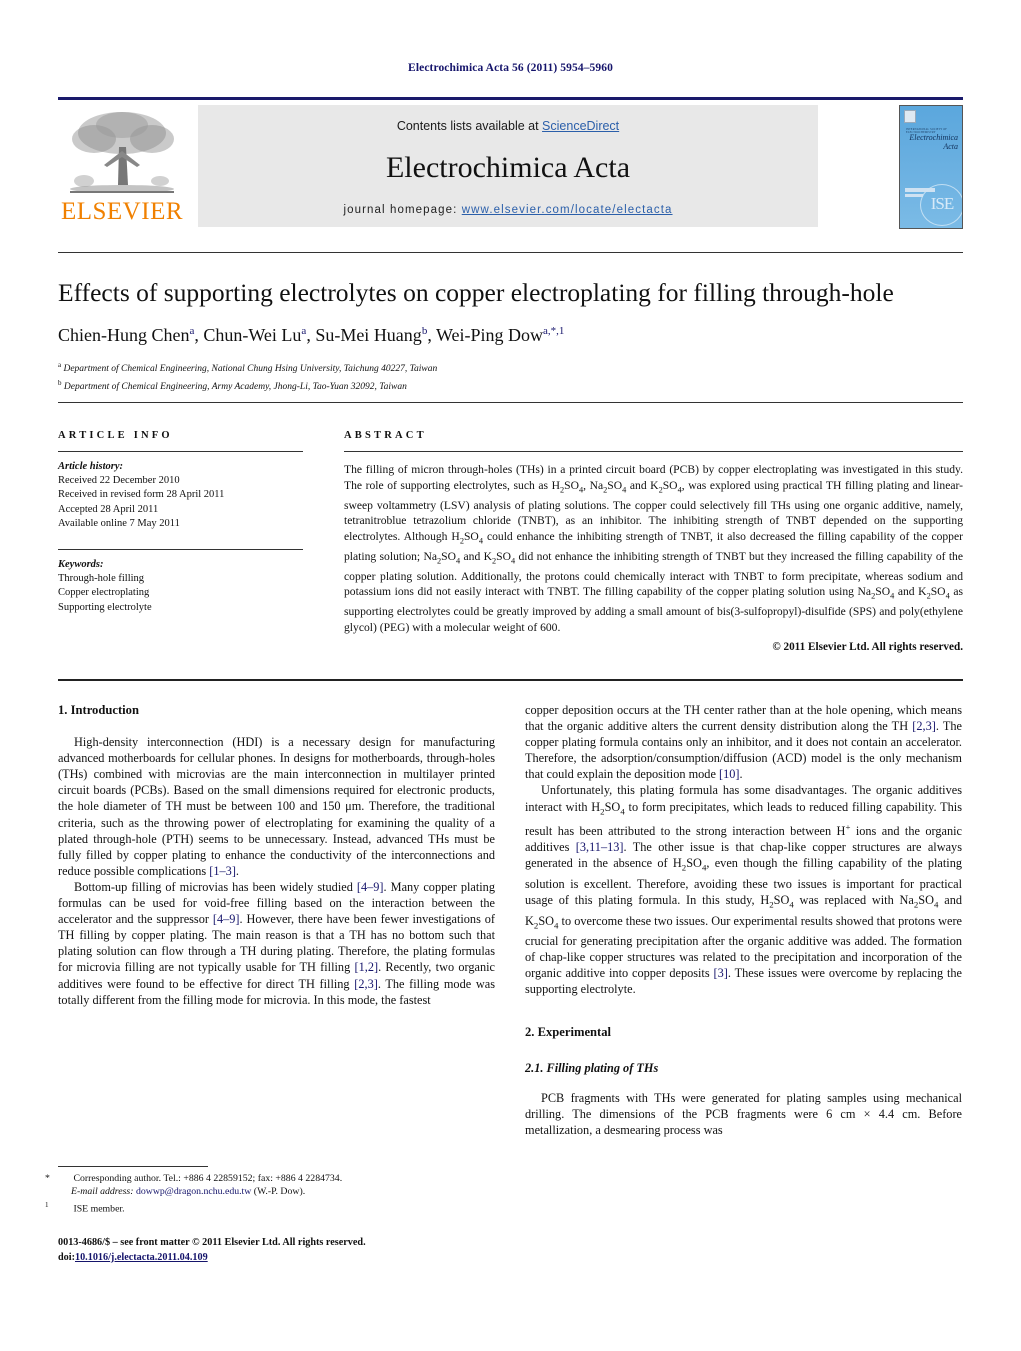 The image size is (1021, 1351). I want to click on imprint-doi: doi:10.1016/j.electacta.2011.04.109, so click(276, 1258).